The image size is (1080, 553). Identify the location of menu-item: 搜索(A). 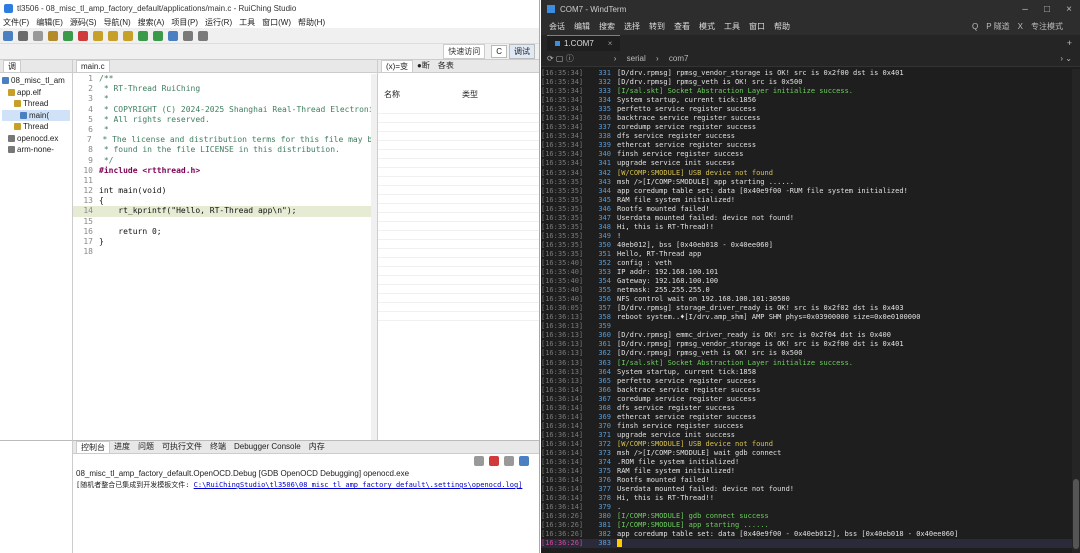
(151, 22).